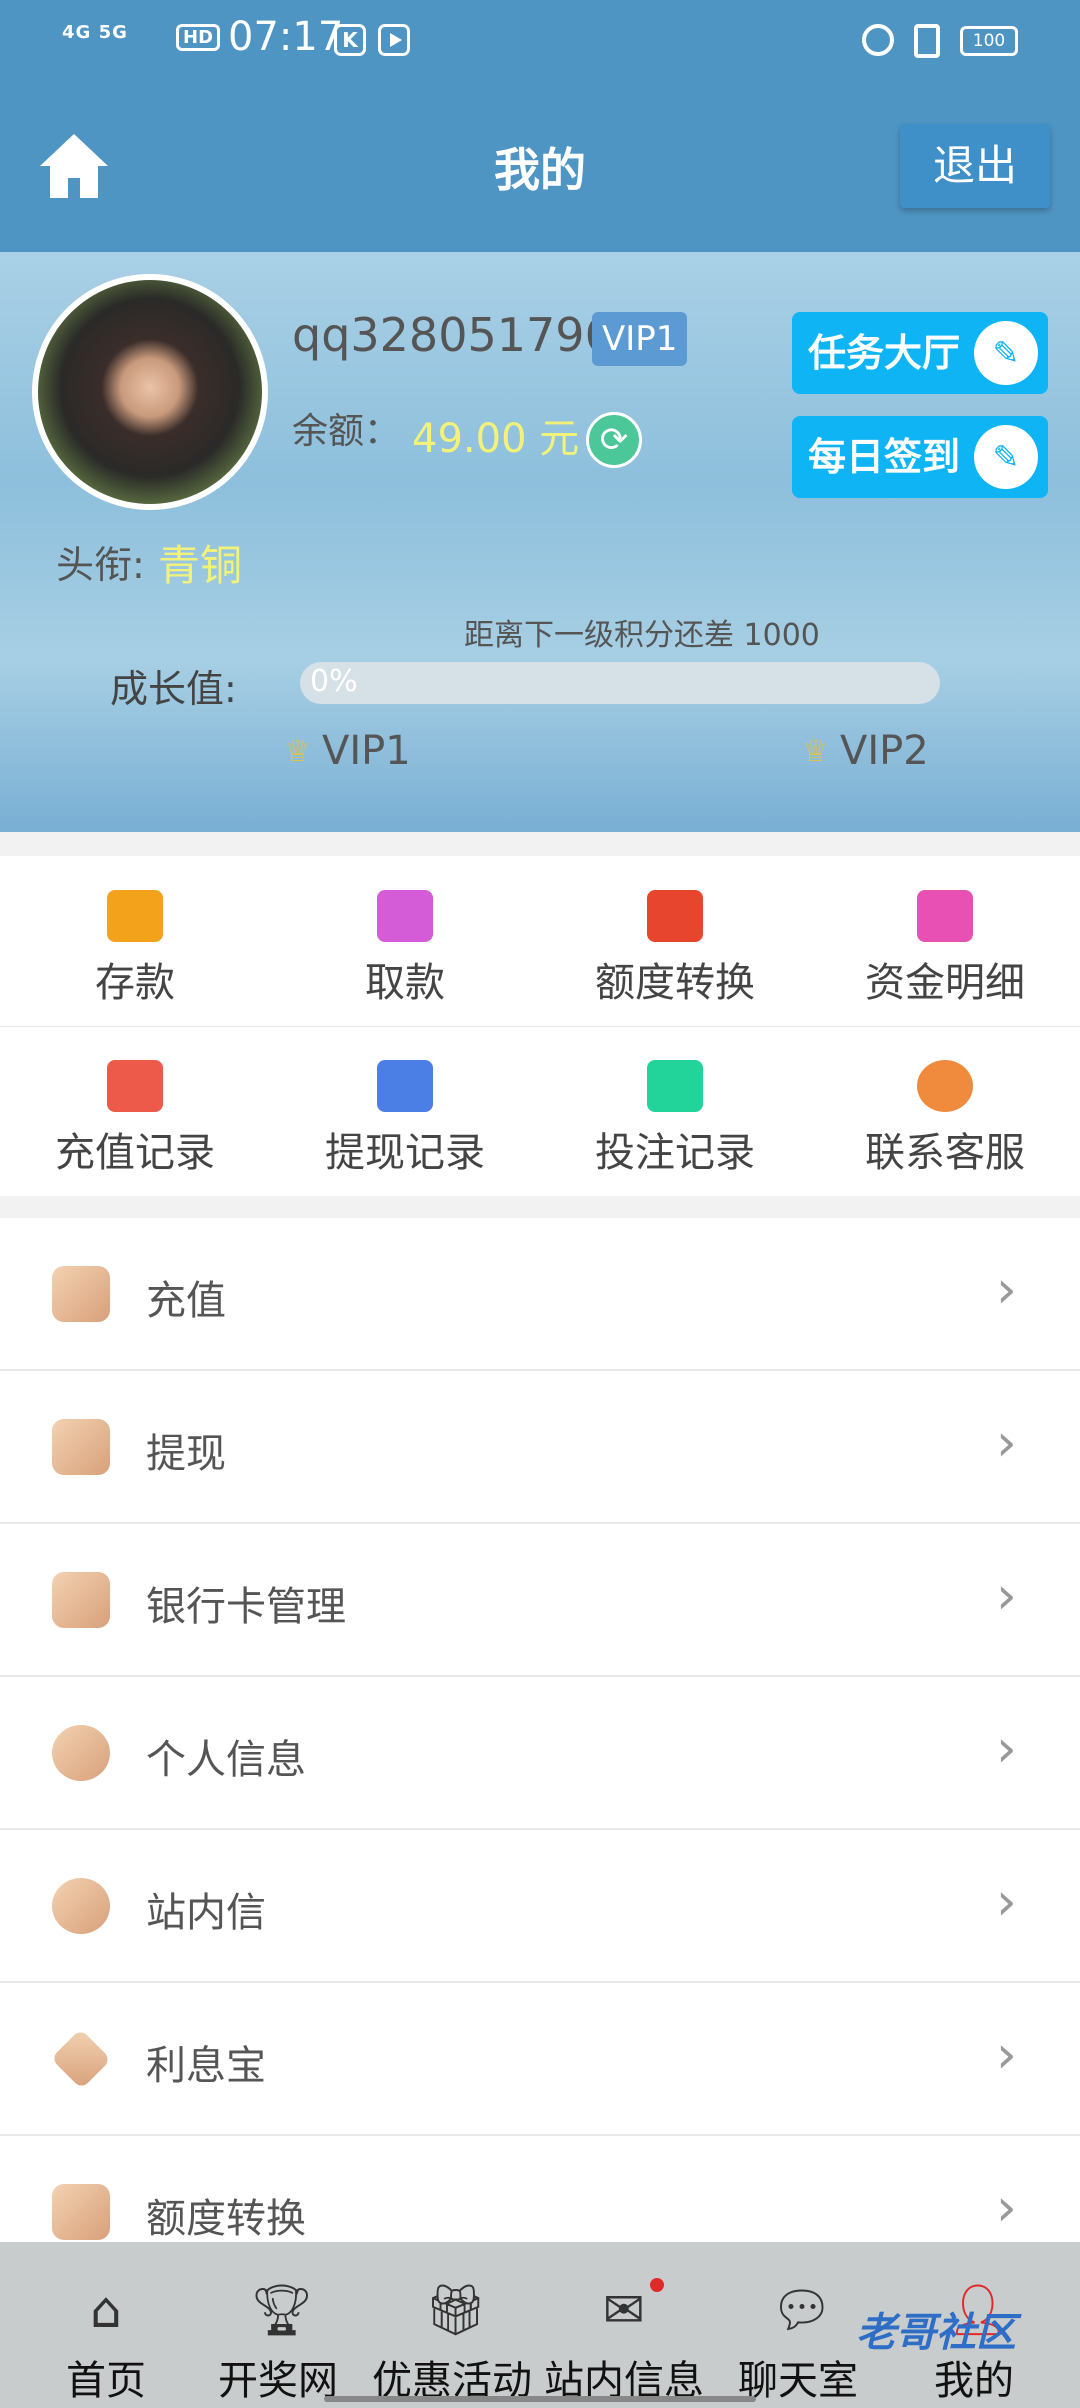 The width and height of the screenshot is (1080, 2408). What do you see at coordinates (945, 1086) in the screenshot?
I see `headset-icon` at bounding box center [945, 1086].